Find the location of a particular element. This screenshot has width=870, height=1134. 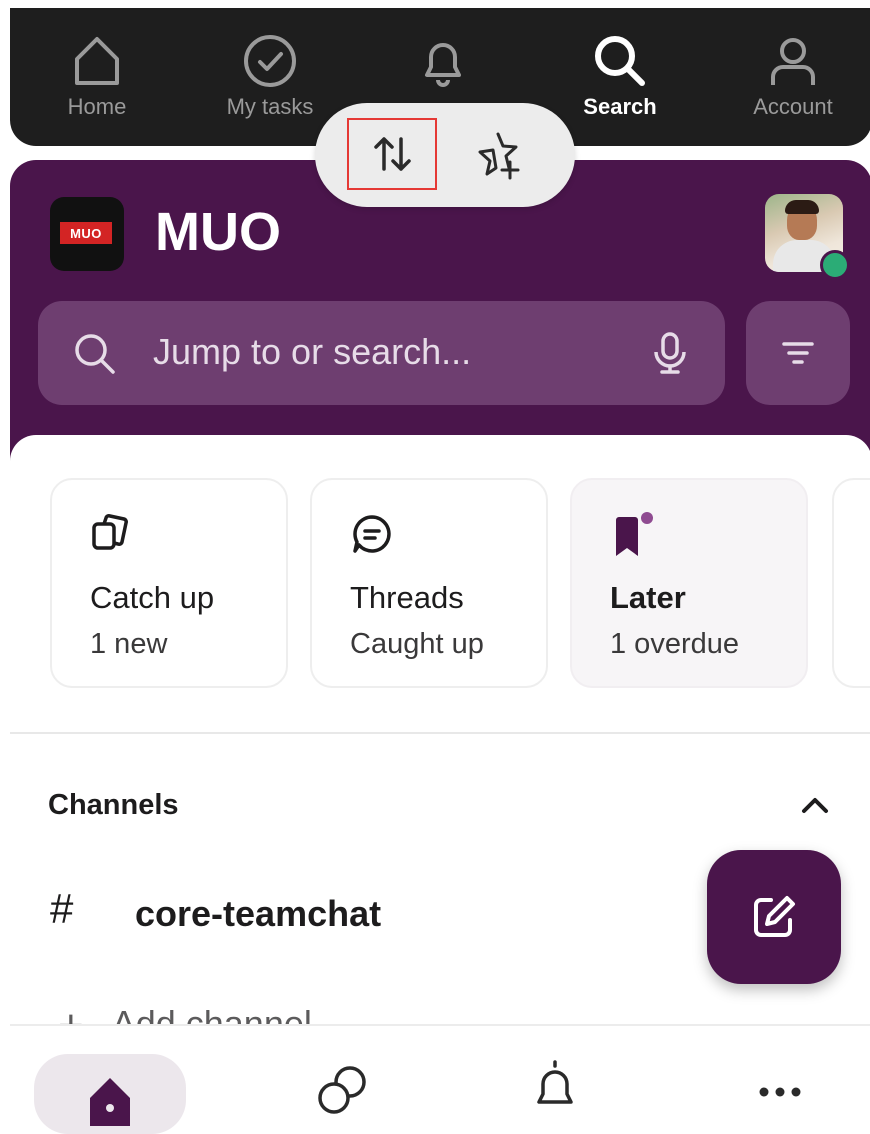

filter-button is located at coordinates (798, 353).